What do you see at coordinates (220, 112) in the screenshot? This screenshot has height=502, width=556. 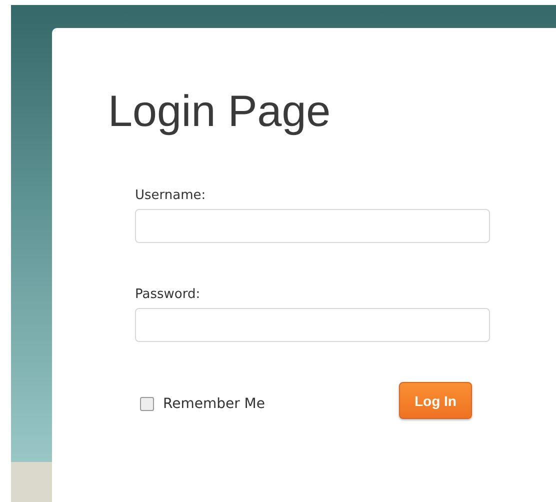 I see `page-title: Login Page` at bounding box center [220, 112].